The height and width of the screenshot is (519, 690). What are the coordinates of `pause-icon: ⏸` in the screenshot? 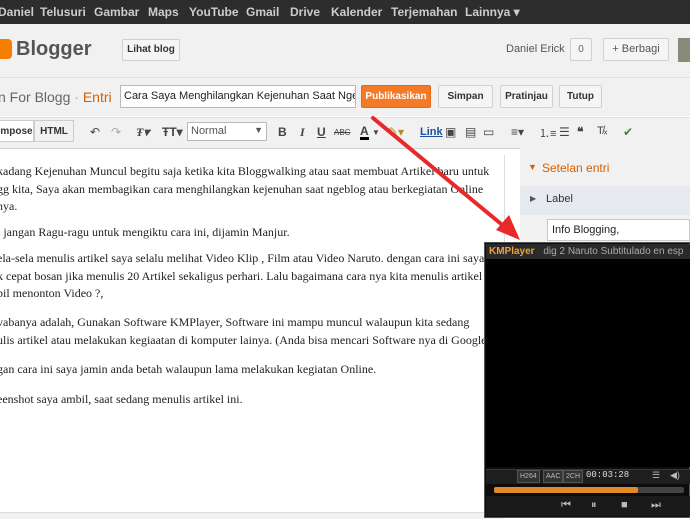 It's located at (594, 505).